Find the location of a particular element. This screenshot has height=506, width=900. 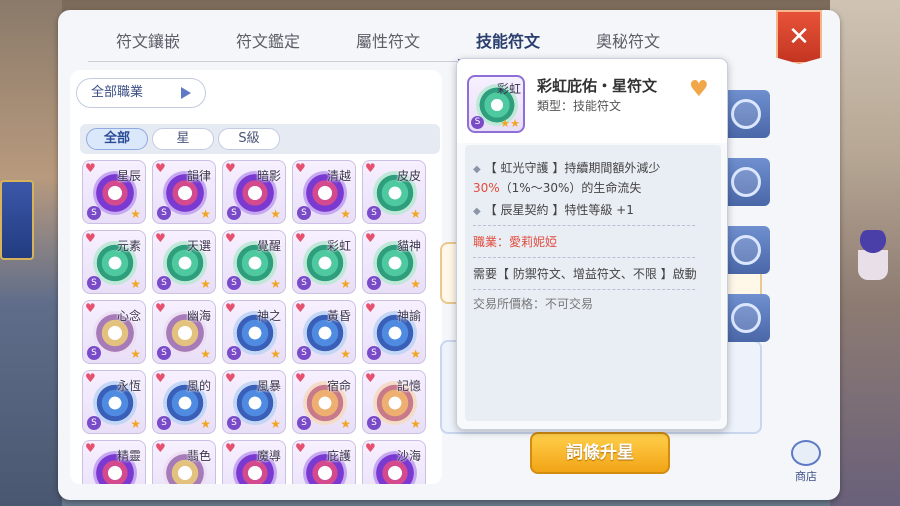

rune-cell: ♥ 星辰 S ★ is located at coordinates (114, 192).